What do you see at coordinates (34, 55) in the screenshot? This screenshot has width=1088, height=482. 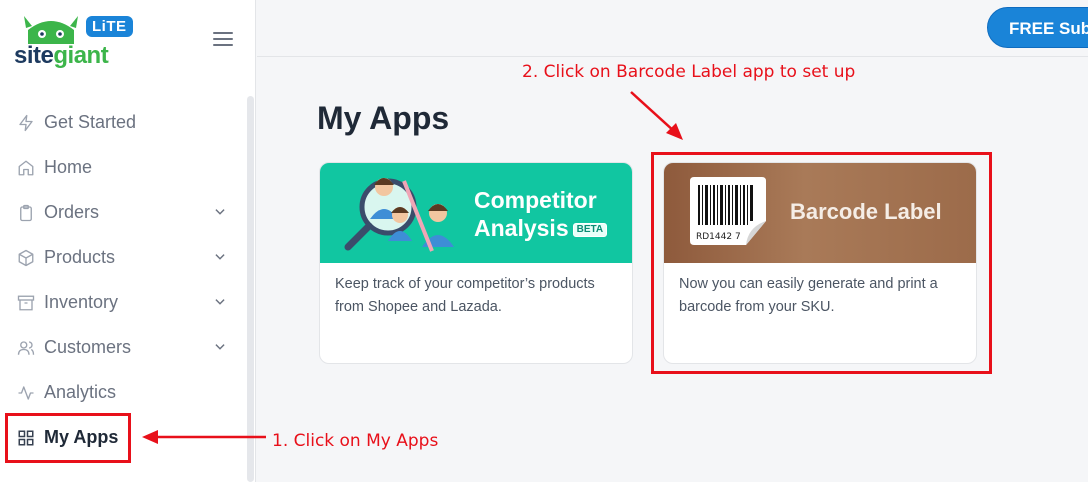 I see `brand-name-part1: site` at bounding box center [34, 55].